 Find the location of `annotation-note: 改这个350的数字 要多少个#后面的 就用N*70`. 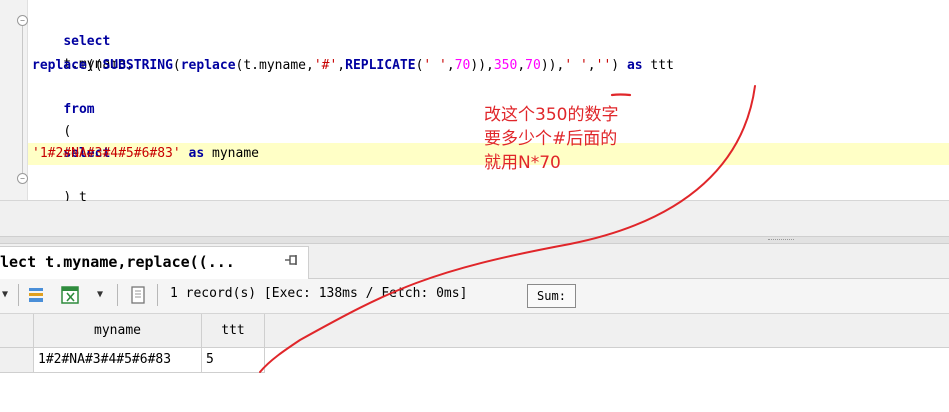

annotation-note: 改这个350的数字 要多少个#后面的 就用N*70 is located at coordinates (594, 139).